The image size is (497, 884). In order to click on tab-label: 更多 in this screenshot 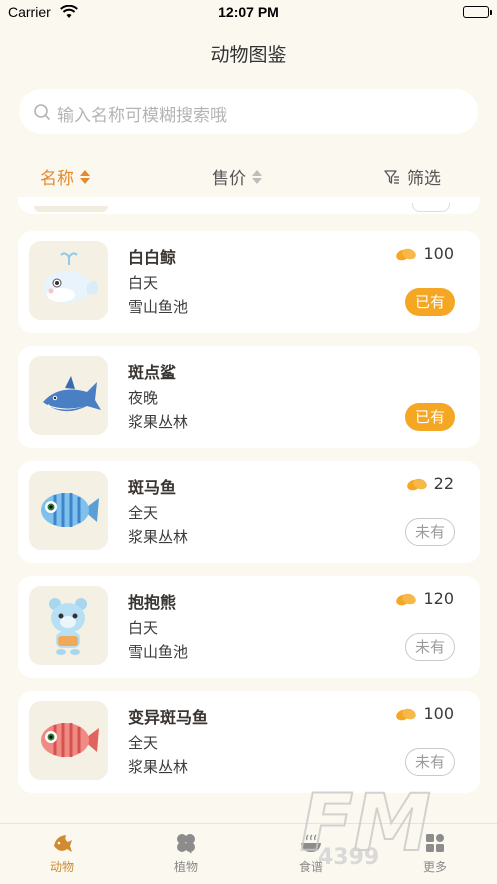, I will do `click(434, 867)`.